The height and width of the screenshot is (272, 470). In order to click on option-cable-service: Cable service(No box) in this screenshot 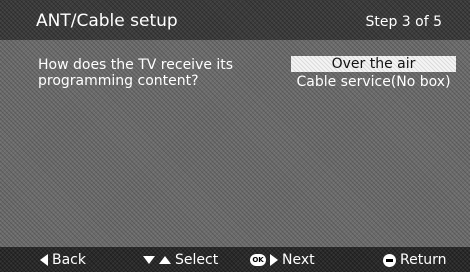, I will do `click(373, 82)`.